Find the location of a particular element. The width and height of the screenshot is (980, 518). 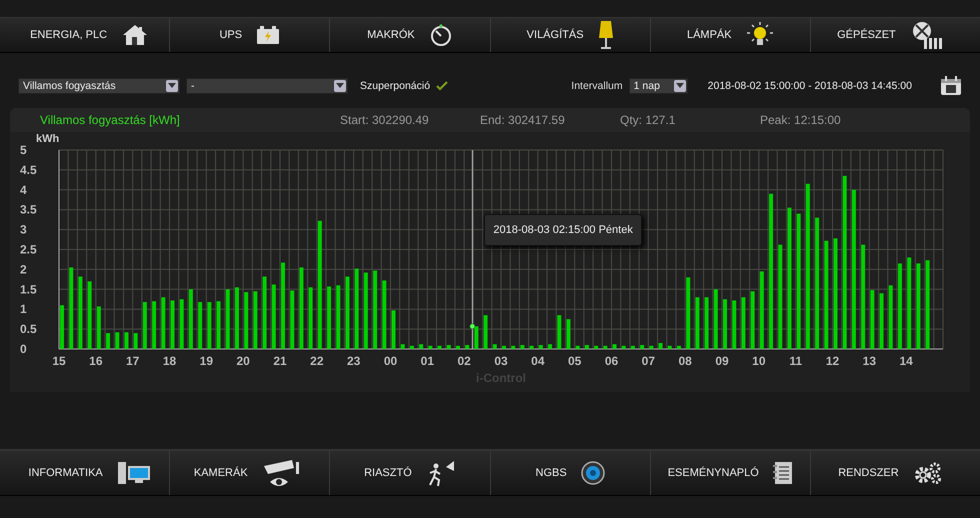

y-tick-label: 4.5 is located at coordinates (28, 169).